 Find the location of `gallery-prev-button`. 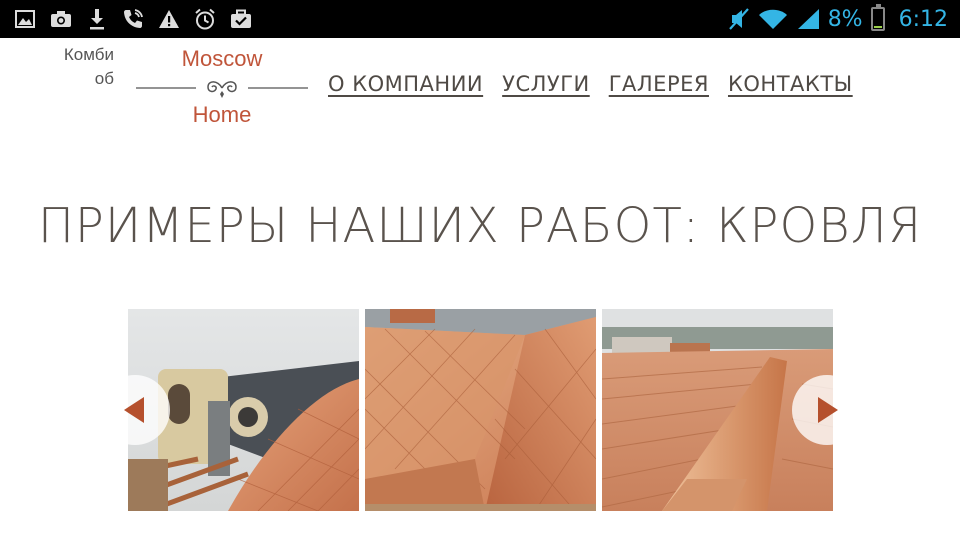

gallery-prev-button is located at coordinates (135, 410).